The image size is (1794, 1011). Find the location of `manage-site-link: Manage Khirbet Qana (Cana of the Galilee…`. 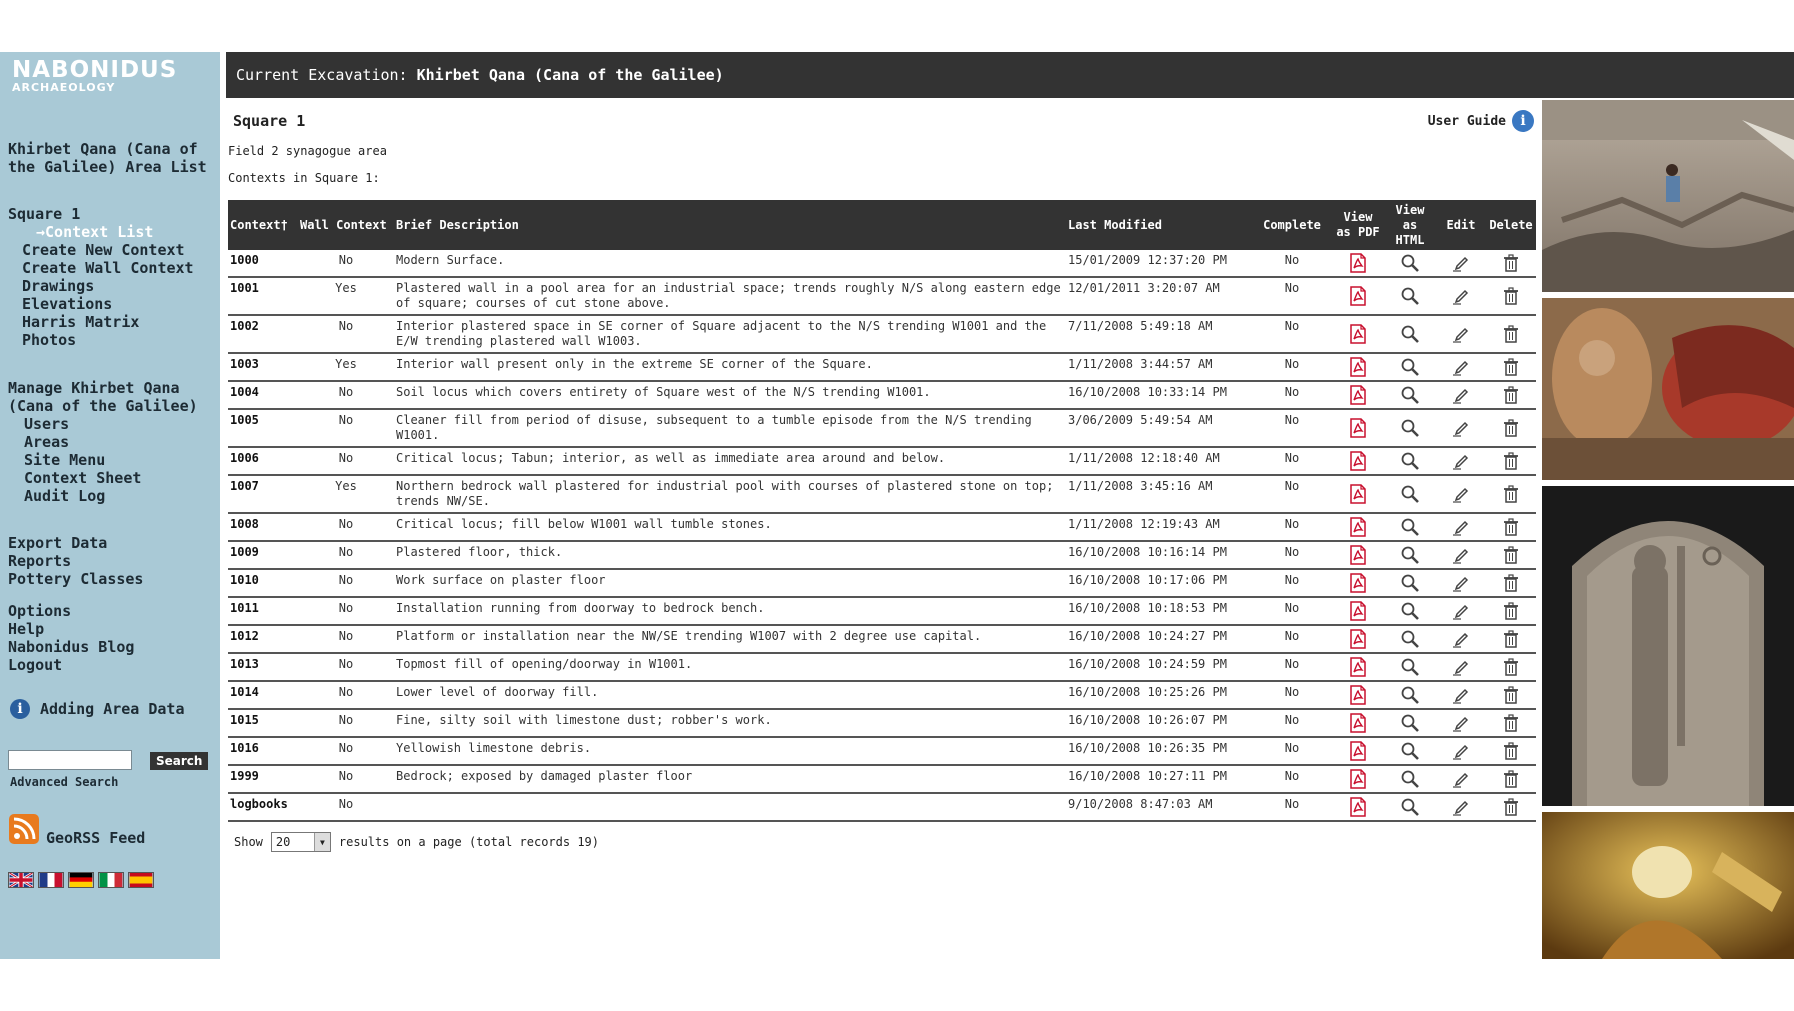

manage-site-link: Manage Khirbet Qana (Cana of the Galilee… is located at coordinates (108, 397).